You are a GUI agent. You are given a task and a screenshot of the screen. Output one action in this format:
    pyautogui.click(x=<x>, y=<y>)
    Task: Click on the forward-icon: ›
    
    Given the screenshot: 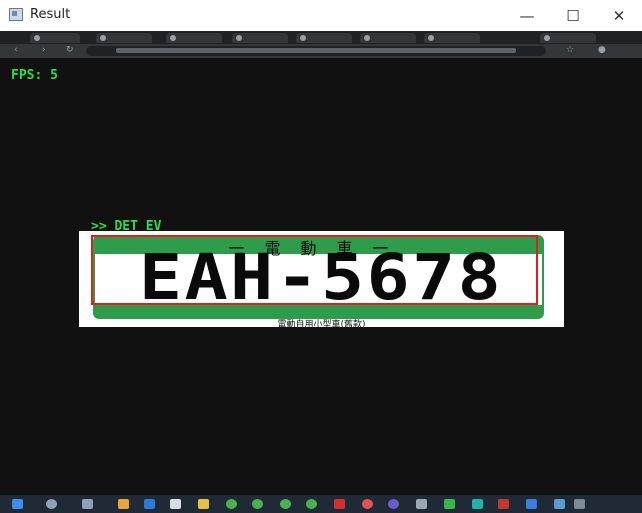 What is the action you would take?
    pyautogui.click(x=44, y=50)
    